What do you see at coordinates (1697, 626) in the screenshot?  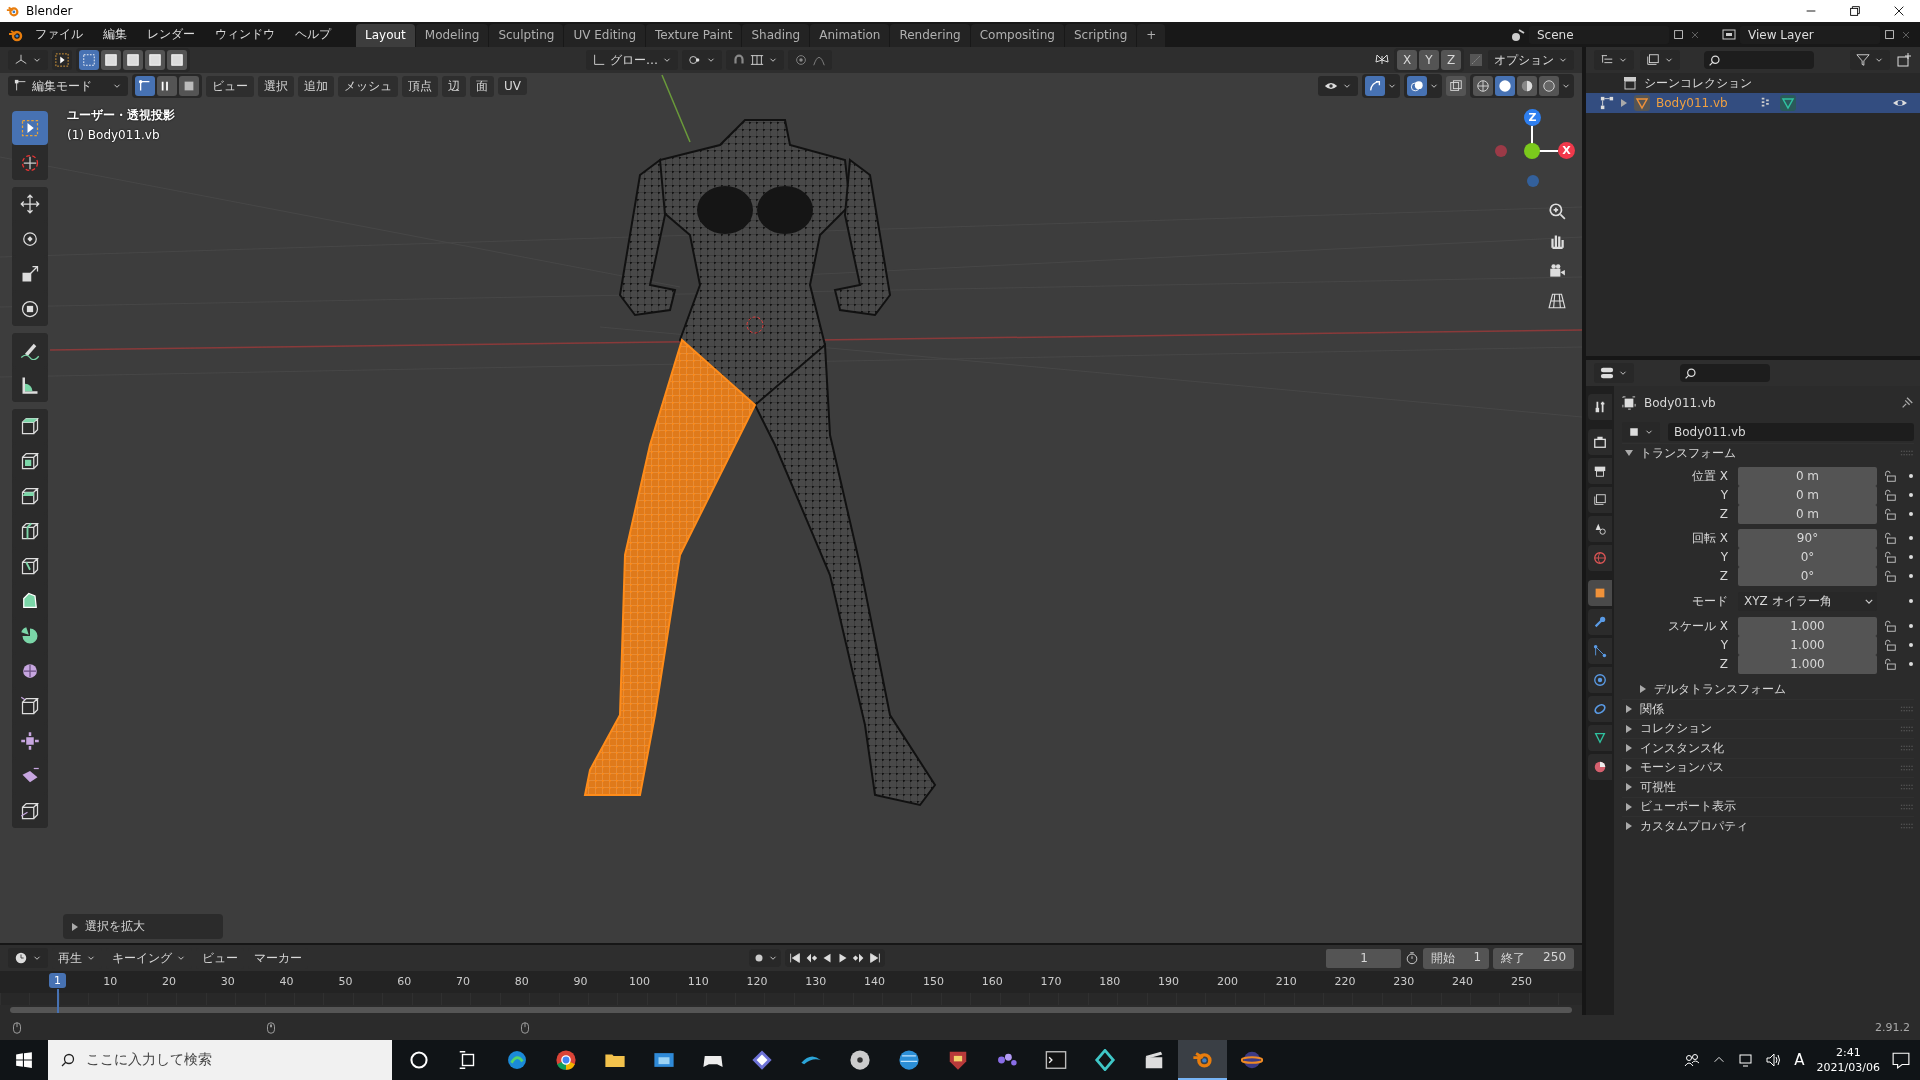 I see `field-label: スケール X` at bounding box center [1697, 626].